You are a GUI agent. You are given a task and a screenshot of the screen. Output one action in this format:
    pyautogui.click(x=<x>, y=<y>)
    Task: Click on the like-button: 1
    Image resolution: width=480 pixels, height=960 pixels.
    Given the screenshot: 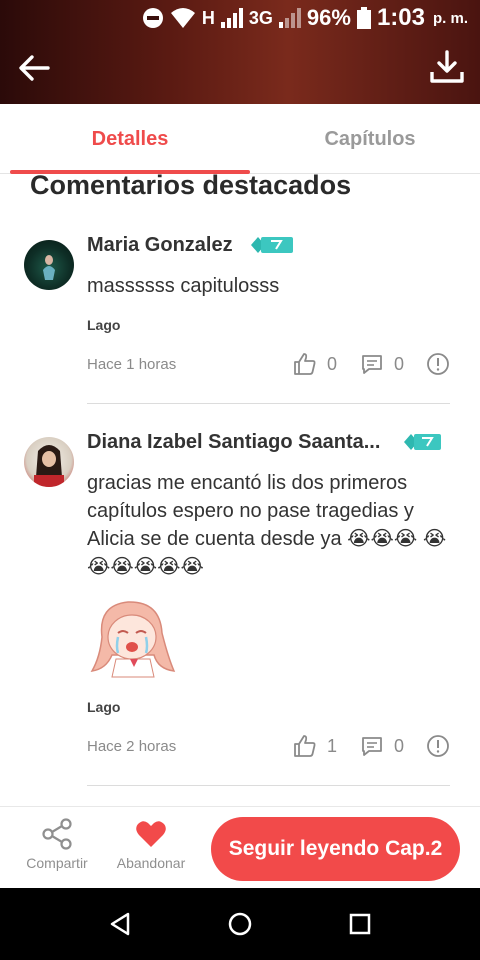 What is the action you would take?
    pyautogui.click(x=315, y=746)
    